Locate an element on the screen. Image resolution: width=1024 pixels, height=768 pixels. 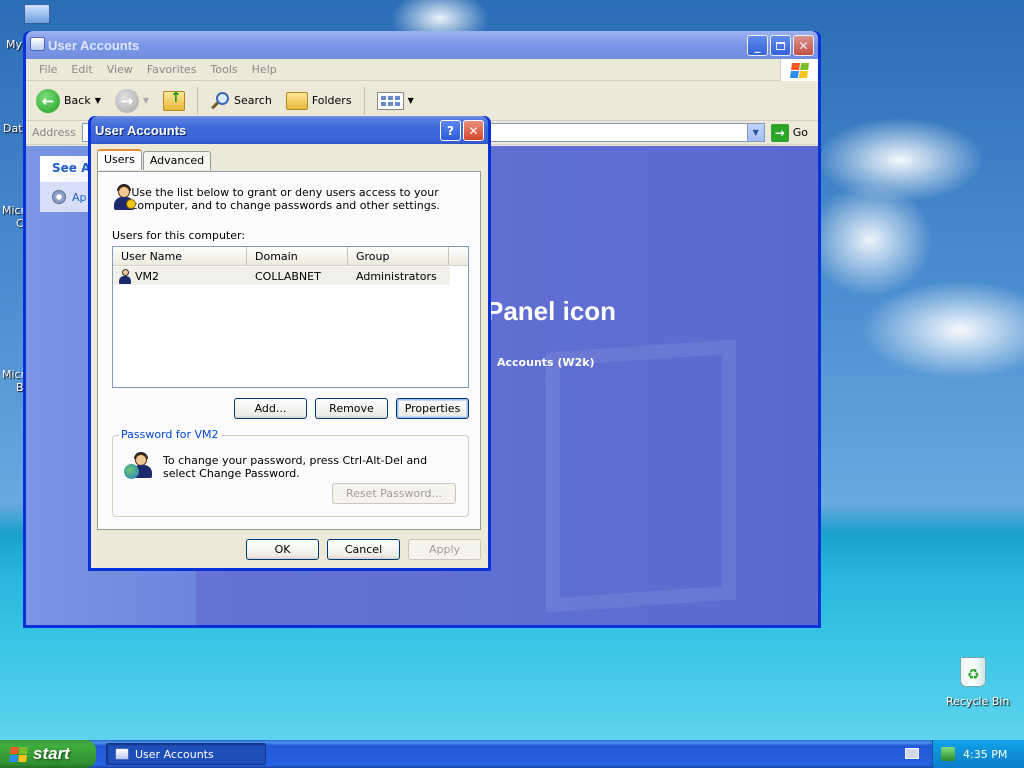
back-arrow-icon: ← is located at coordinates (48, 100).